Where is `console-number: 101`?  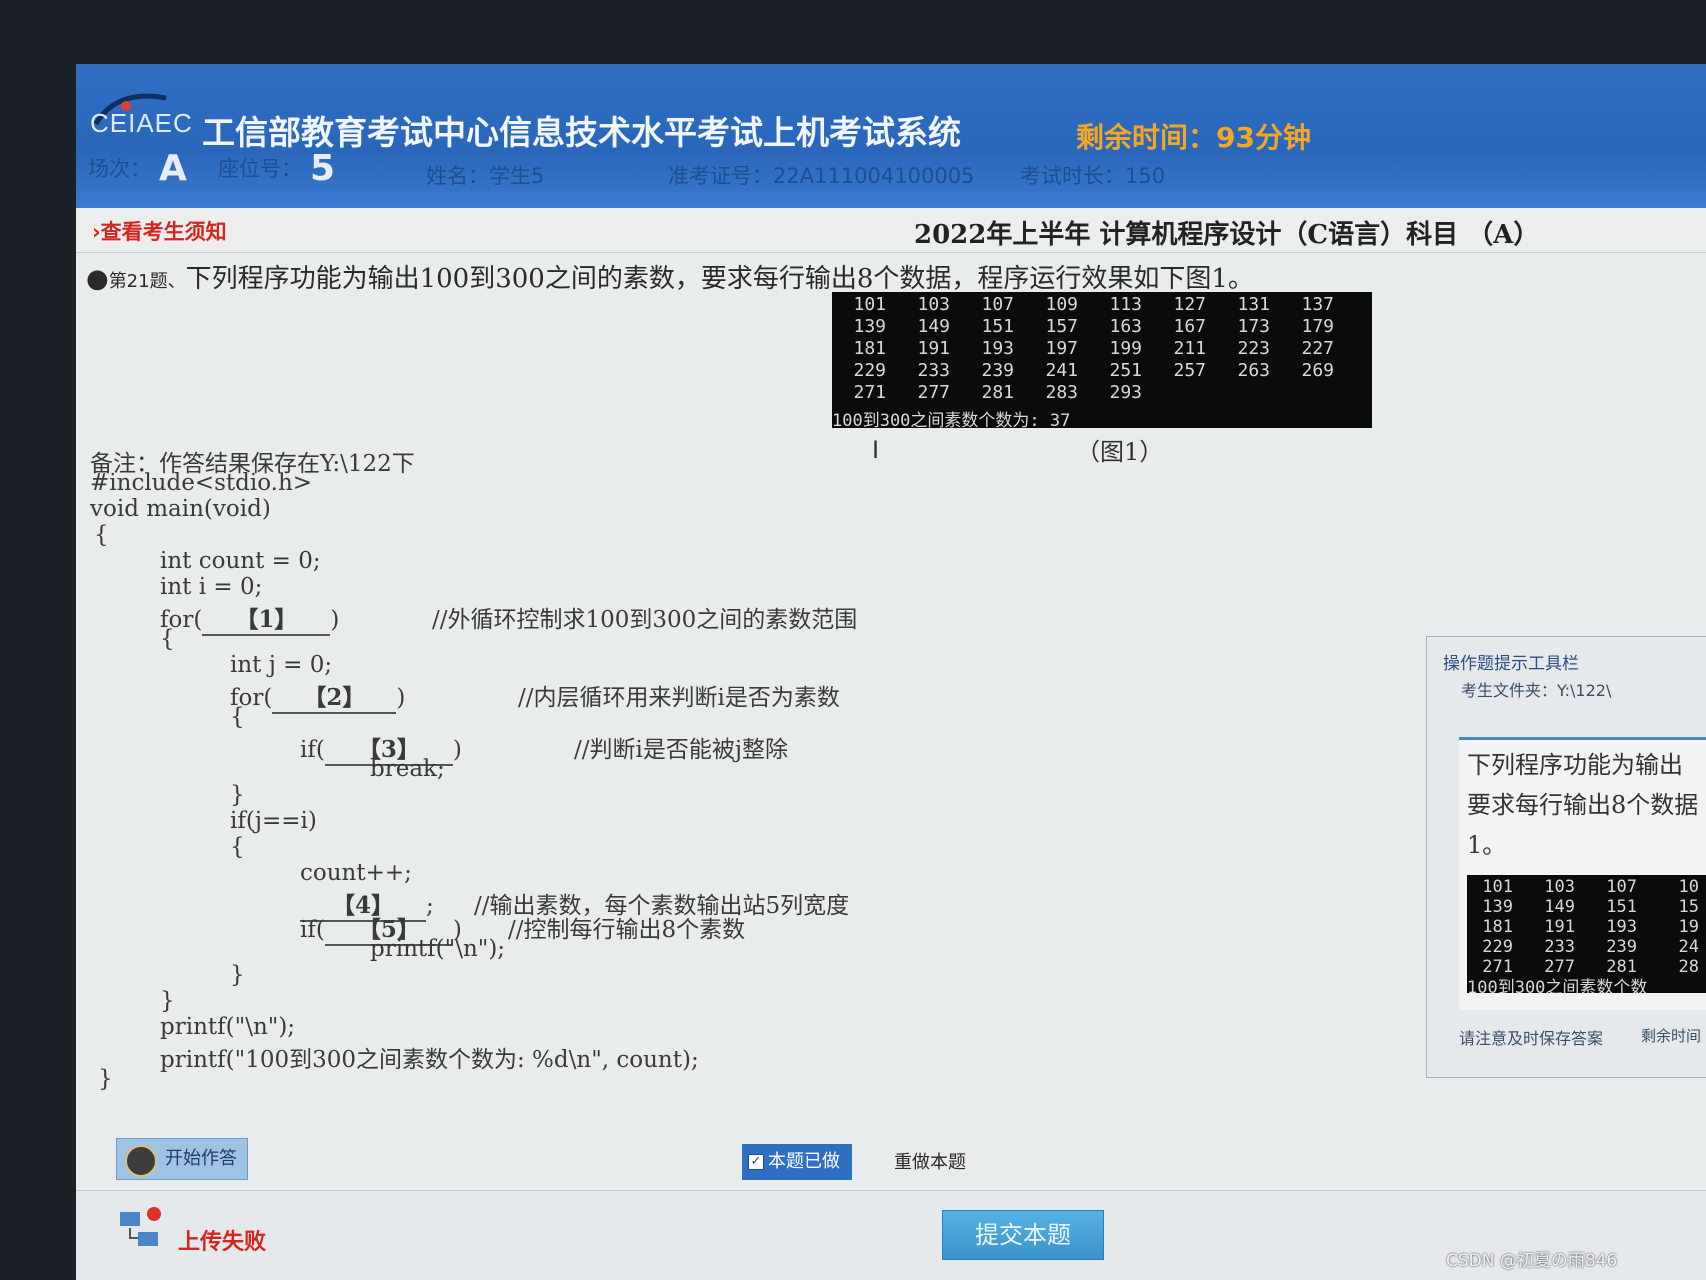
console-number: 101 is located at coordinates (869, 304).